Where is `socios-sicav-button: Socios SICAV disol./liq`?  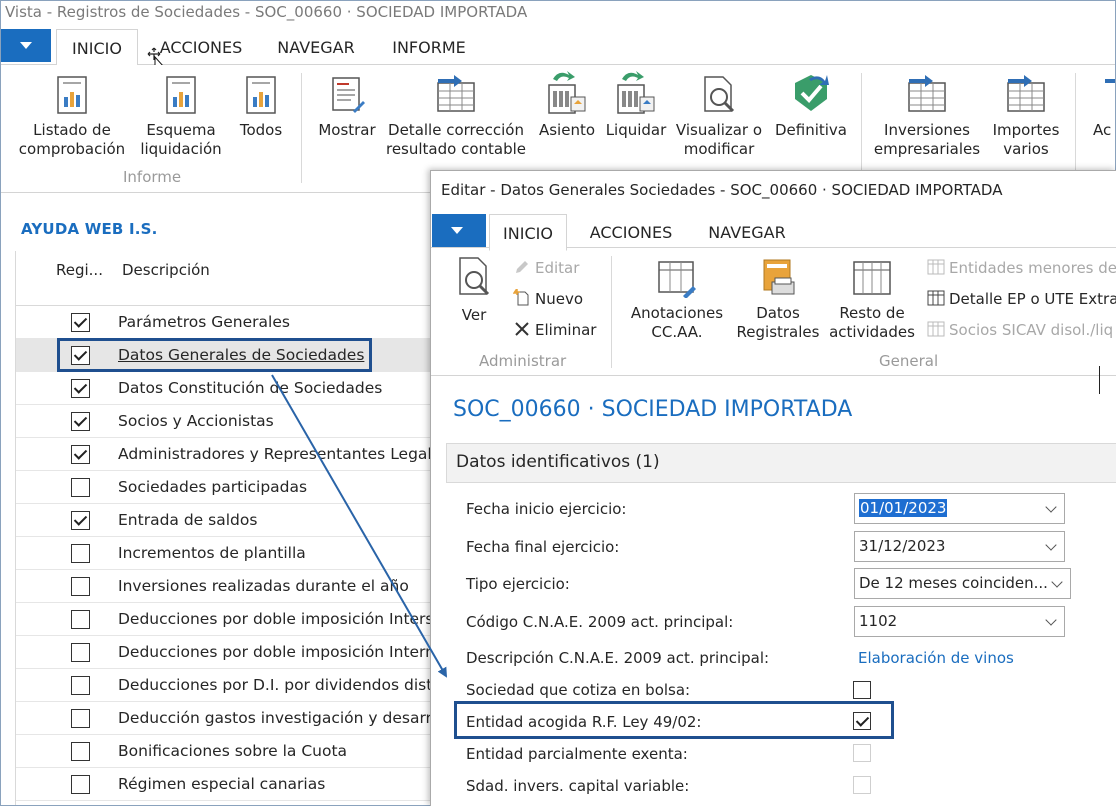 socios-sicav-button: Socios SICAV disol./liq is located at coordinates (1020, 329).